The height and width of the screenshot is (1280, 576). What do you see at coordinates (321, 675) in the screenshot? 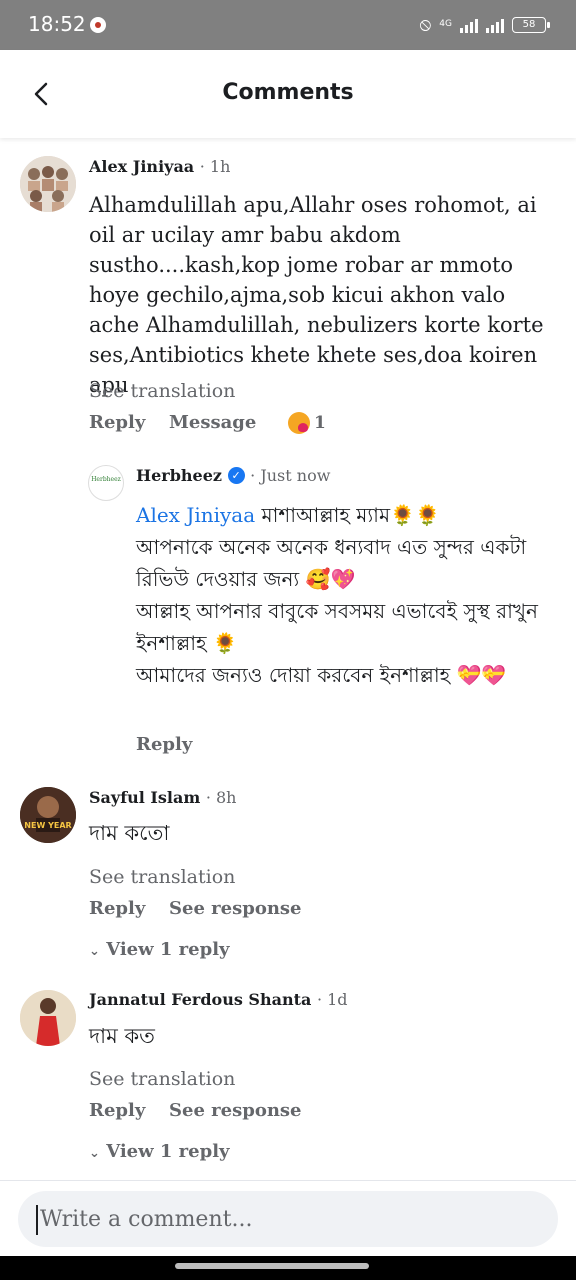
I see `reply-line-4: আমাদের জন্যও দোয়া করবেন ইনশাল্লাহ 💝💝` at bounding box center [321, 675].